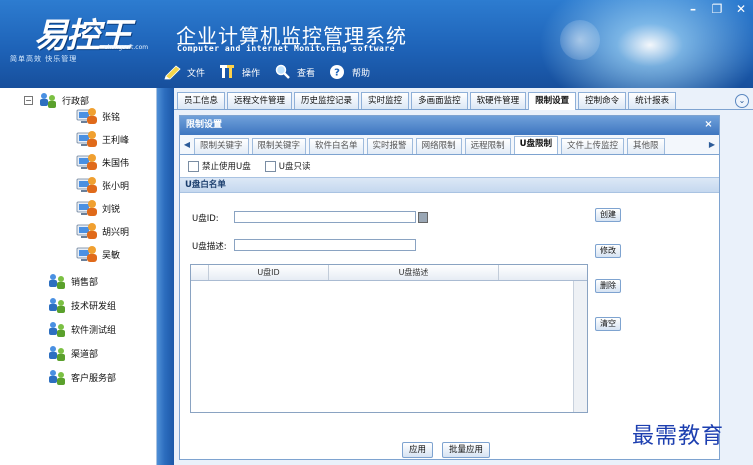  I want to click on tree-group-item: 软件测试组, so click(81, 329).